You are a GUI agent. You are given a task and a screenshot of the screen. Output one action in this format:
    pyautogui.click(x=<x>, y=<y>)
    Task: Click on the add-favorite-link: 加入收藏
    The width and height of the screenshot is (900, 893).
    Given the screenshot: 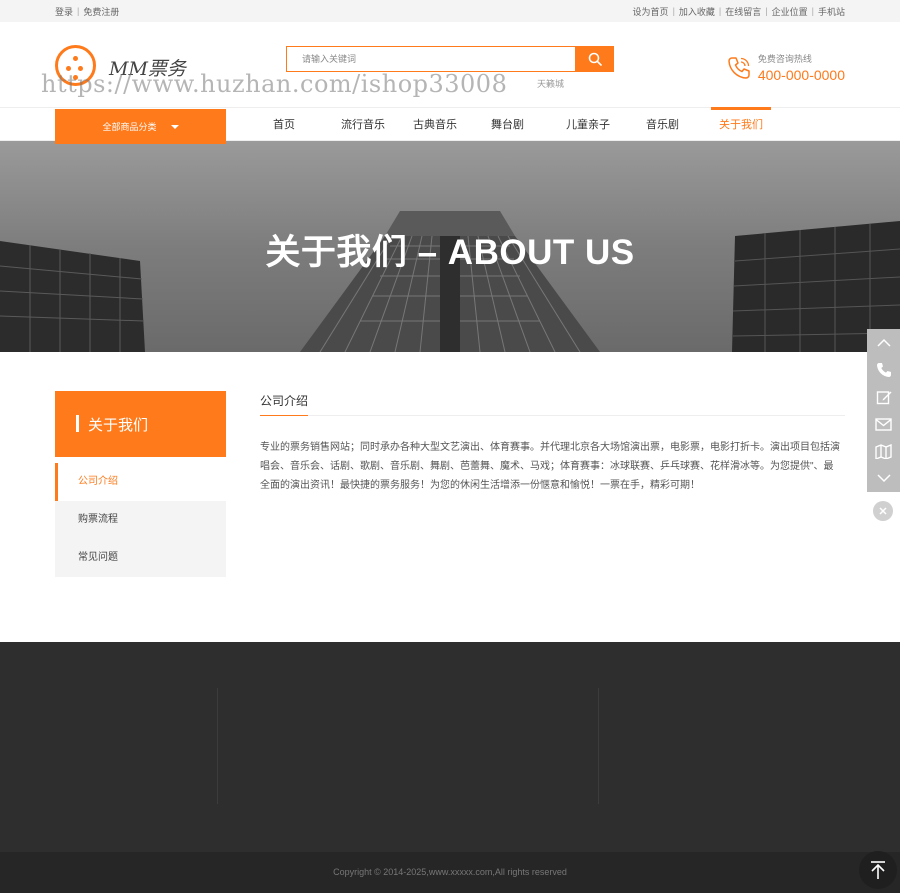 What is the action you would take?
    pyautogui.click(x=697, y=11)
    